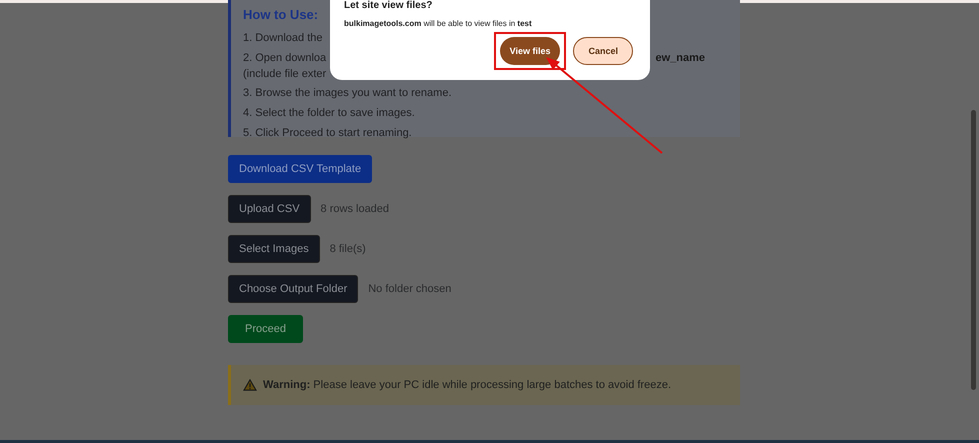 The height and width of the screenshot is (443, 979). What do you see at coordinates (327, 133) in the screenshot?
I see `instruction-text: 5. Click Proceed to start renaming.` at bounding box center [327, 133].